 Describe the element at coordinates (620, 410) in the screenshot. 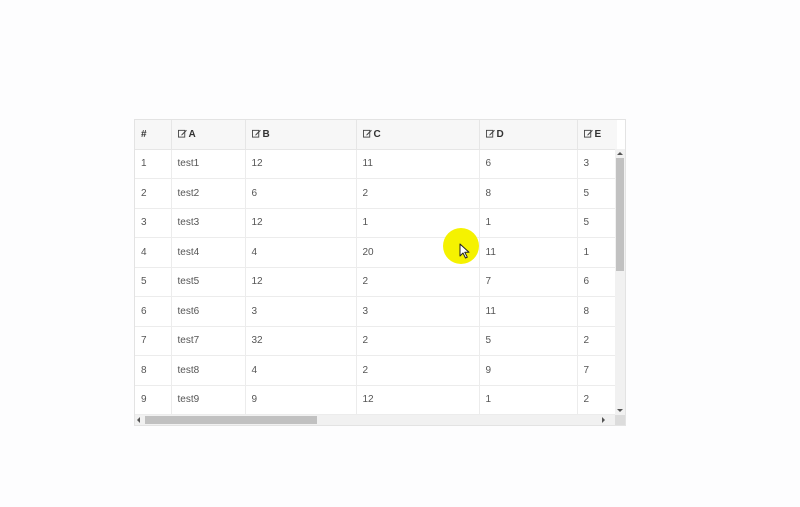

I see `scroll-down-icon` at that location.